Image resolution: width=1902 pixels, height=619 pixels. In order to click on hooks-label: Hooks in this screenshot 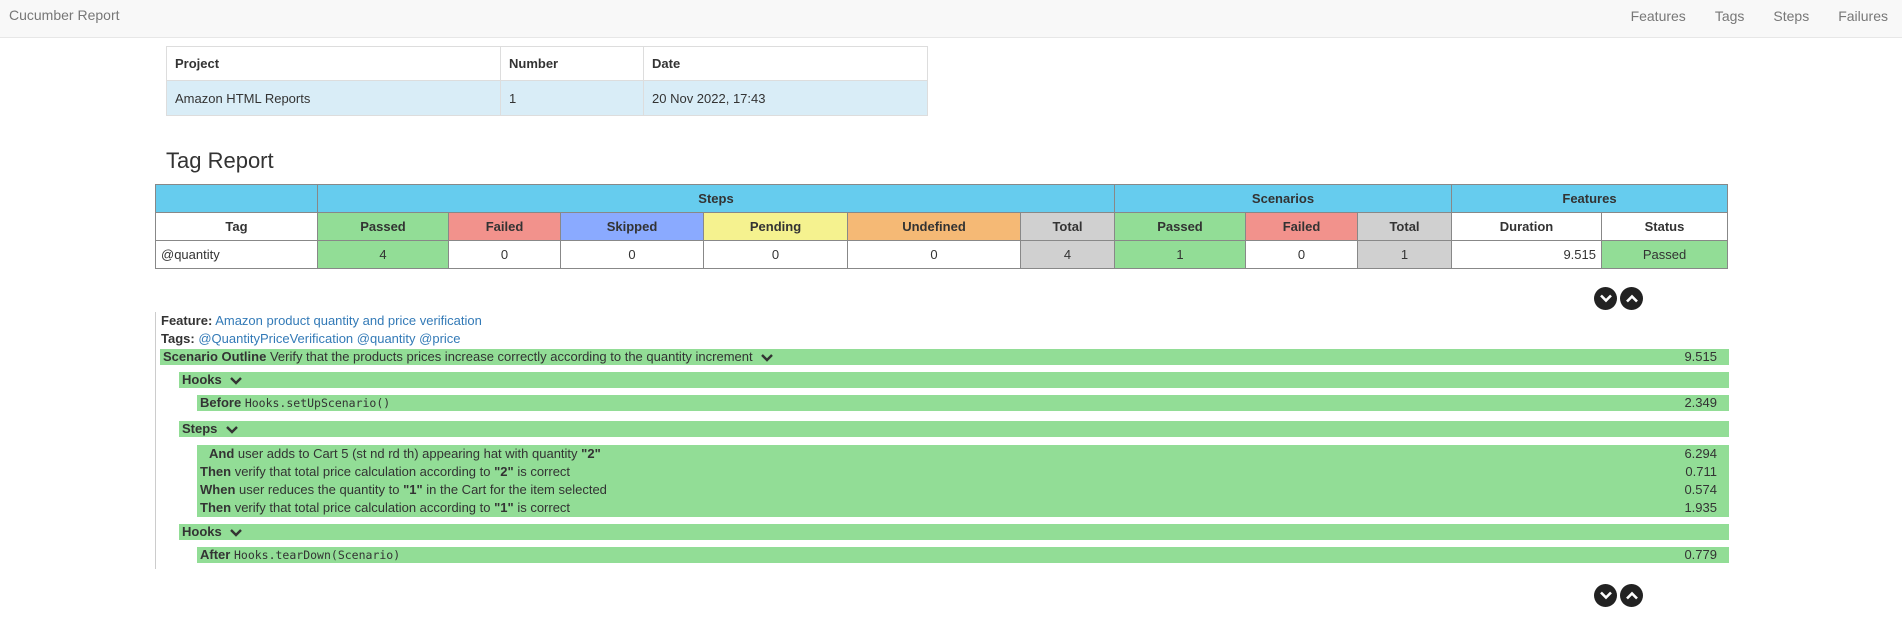, I will do `click(202, 379)`.